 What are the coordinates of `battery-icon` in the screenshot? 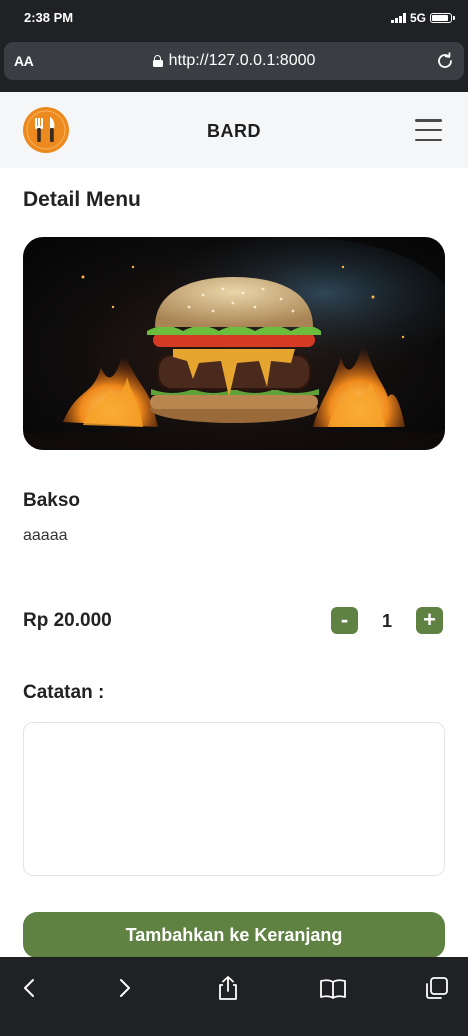 It's located at (442, 18).